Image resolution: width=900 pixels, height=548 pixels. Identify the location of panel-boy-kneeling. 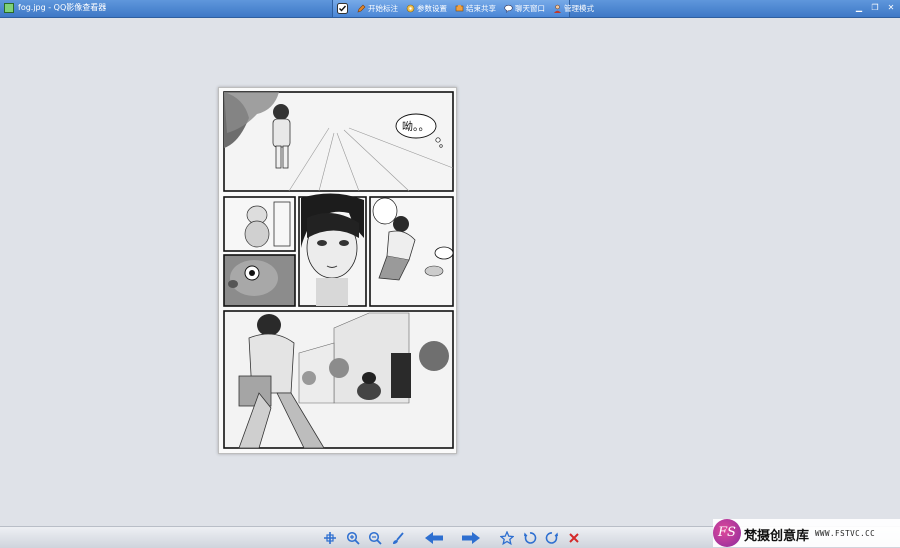
(411, 251).